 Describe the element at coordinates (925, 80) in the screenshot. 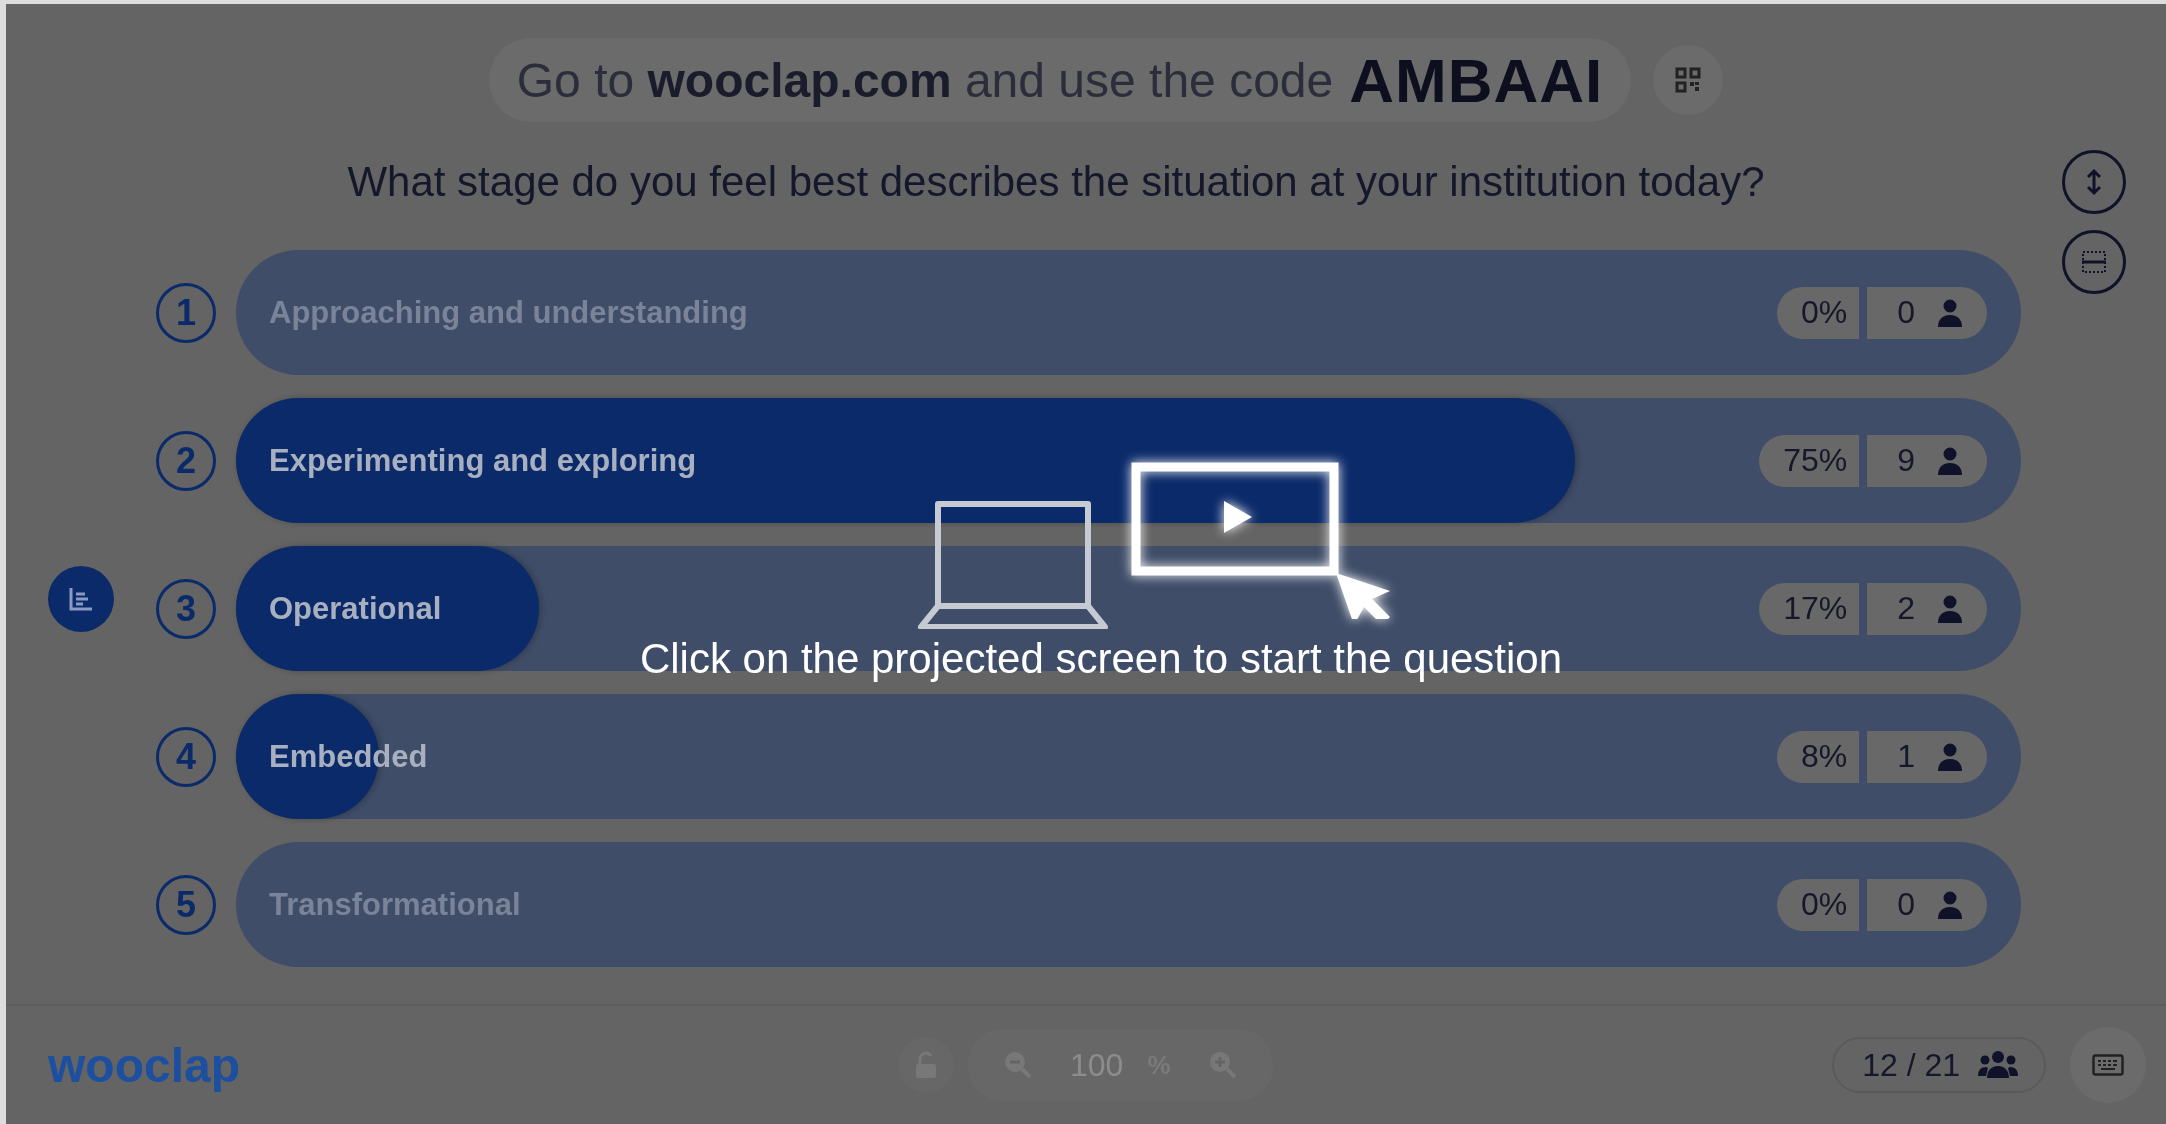

I see `join-instruction: Go to wooclap.com and use the code` at that location.